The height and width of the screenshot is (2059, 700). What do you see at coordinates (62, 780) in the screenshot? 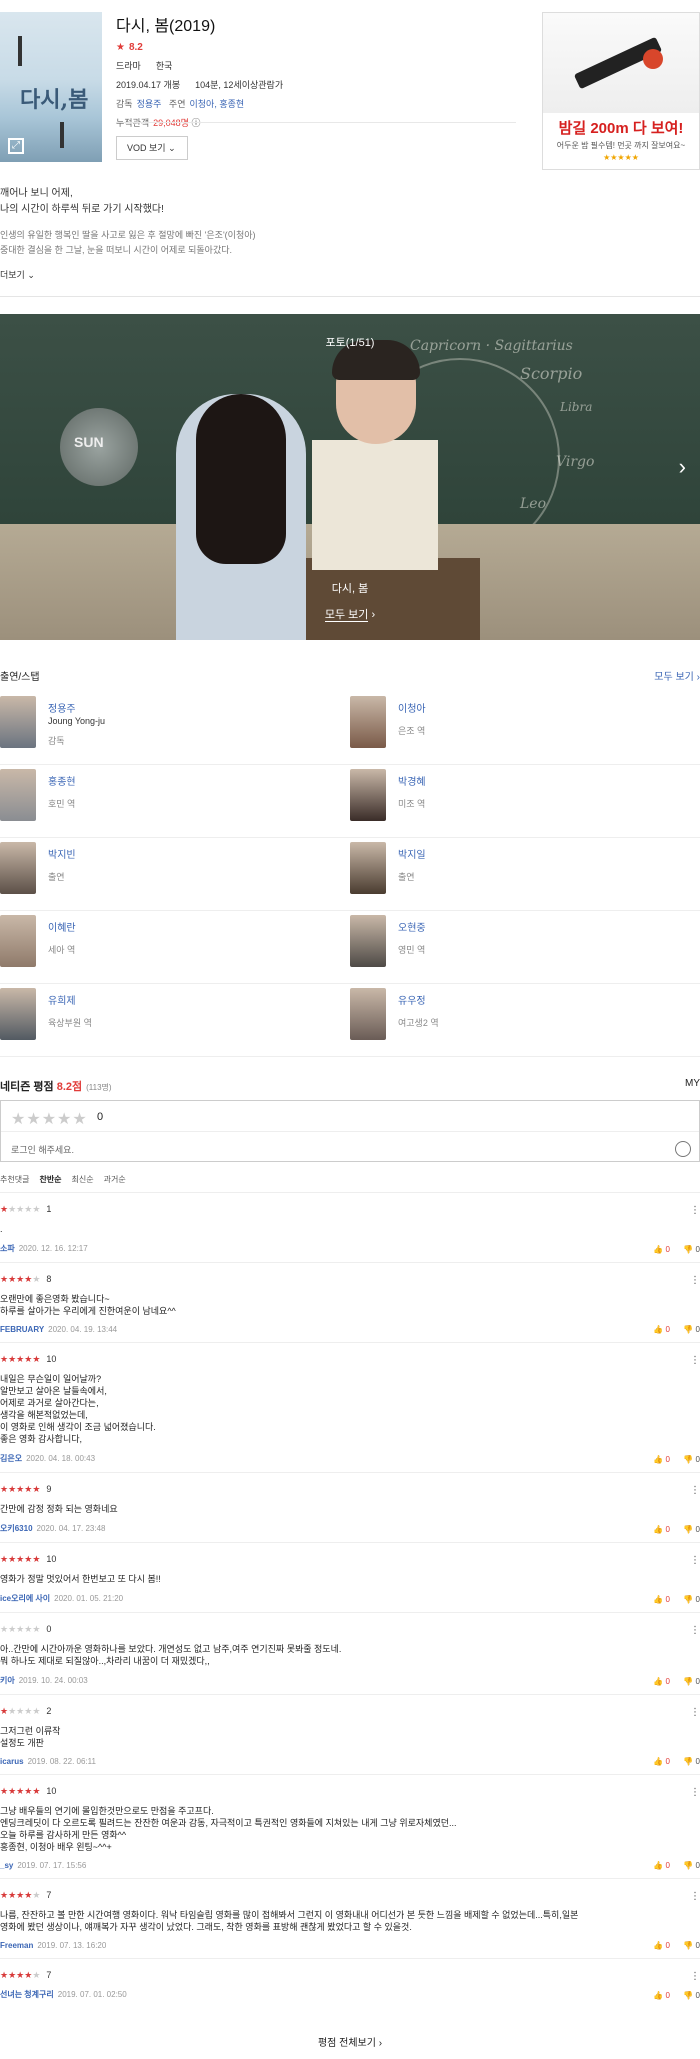
I see `cast-name: 홍종현` at bounding box center [62, 780].